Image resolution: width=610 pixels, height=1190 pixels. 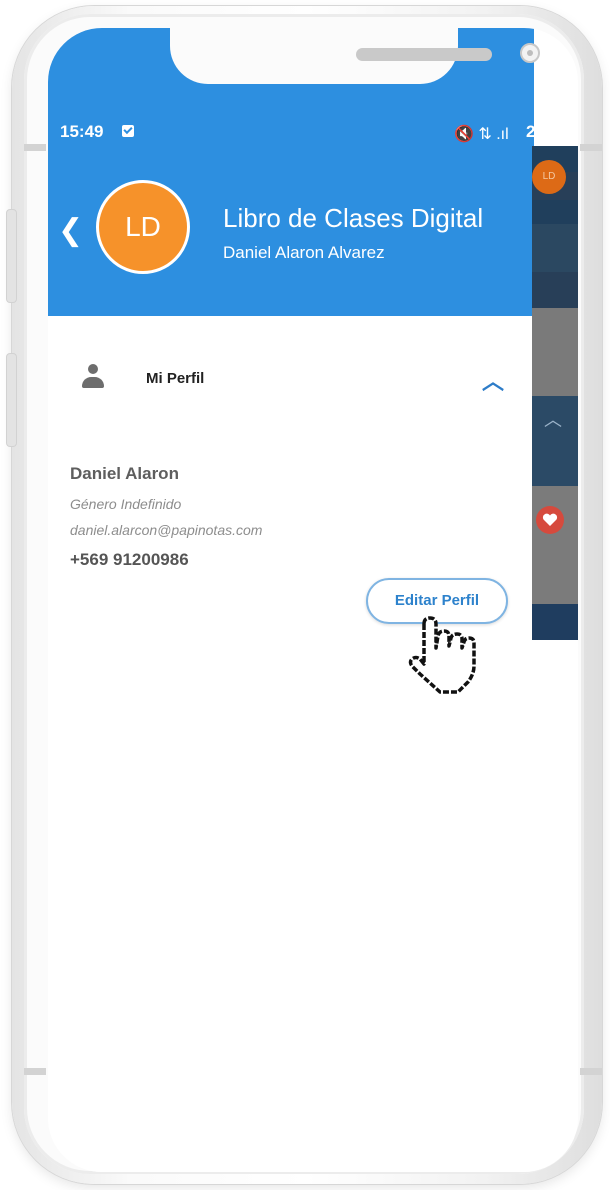 I want to click on front-camera, so click(x=530, y=53).